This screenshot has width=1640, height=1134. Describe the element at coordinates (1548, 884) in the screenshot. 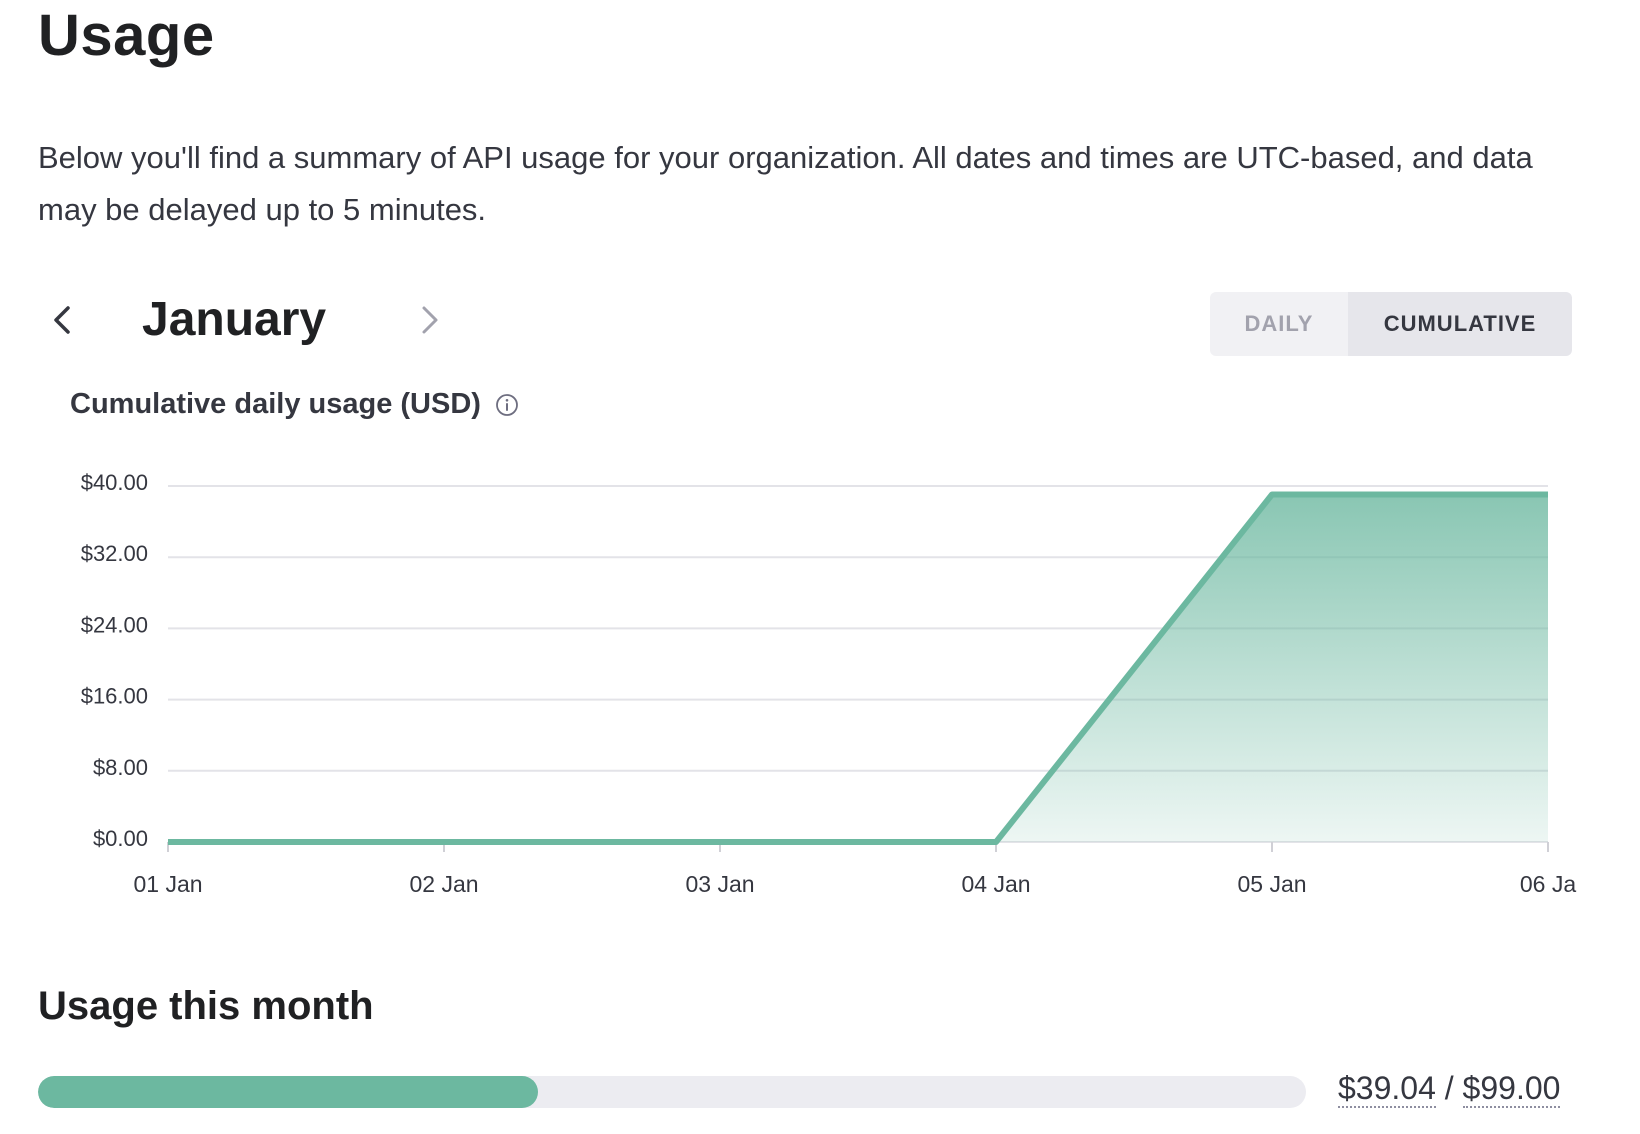

I see `x-tick-label: 06 Ja` at that location.